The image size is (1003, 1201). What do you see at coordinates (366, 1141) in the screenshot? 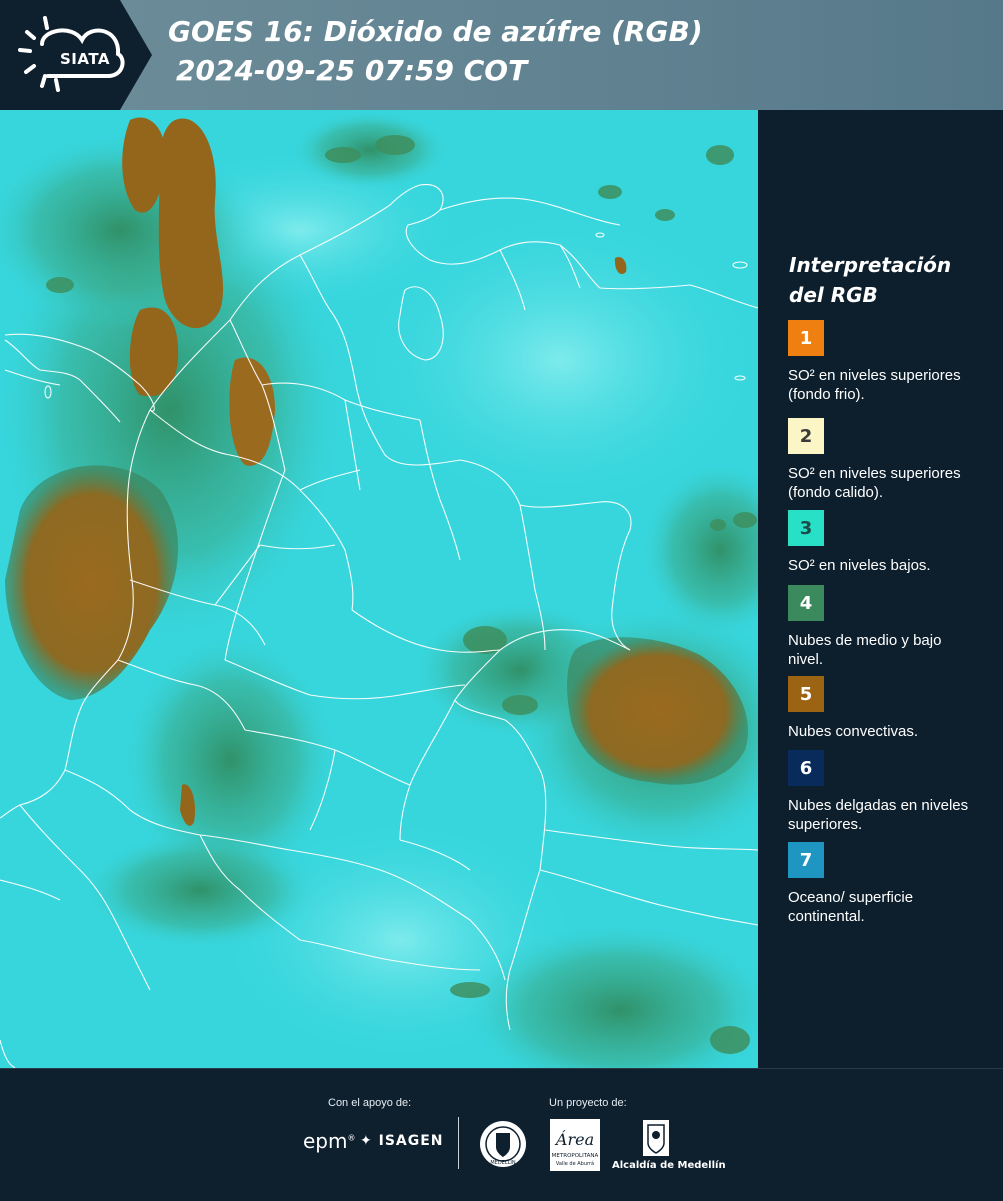
I see `isagen-icon: ✦` at bounding box center [366, 1141].